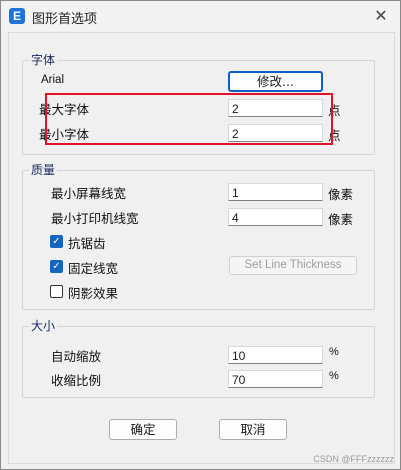 This screenshot has width=401, height=470. What do you see at coordinates (17, 16) in the screenshot?
I see `app-e-icon: E` at bounding box center [17, 16].